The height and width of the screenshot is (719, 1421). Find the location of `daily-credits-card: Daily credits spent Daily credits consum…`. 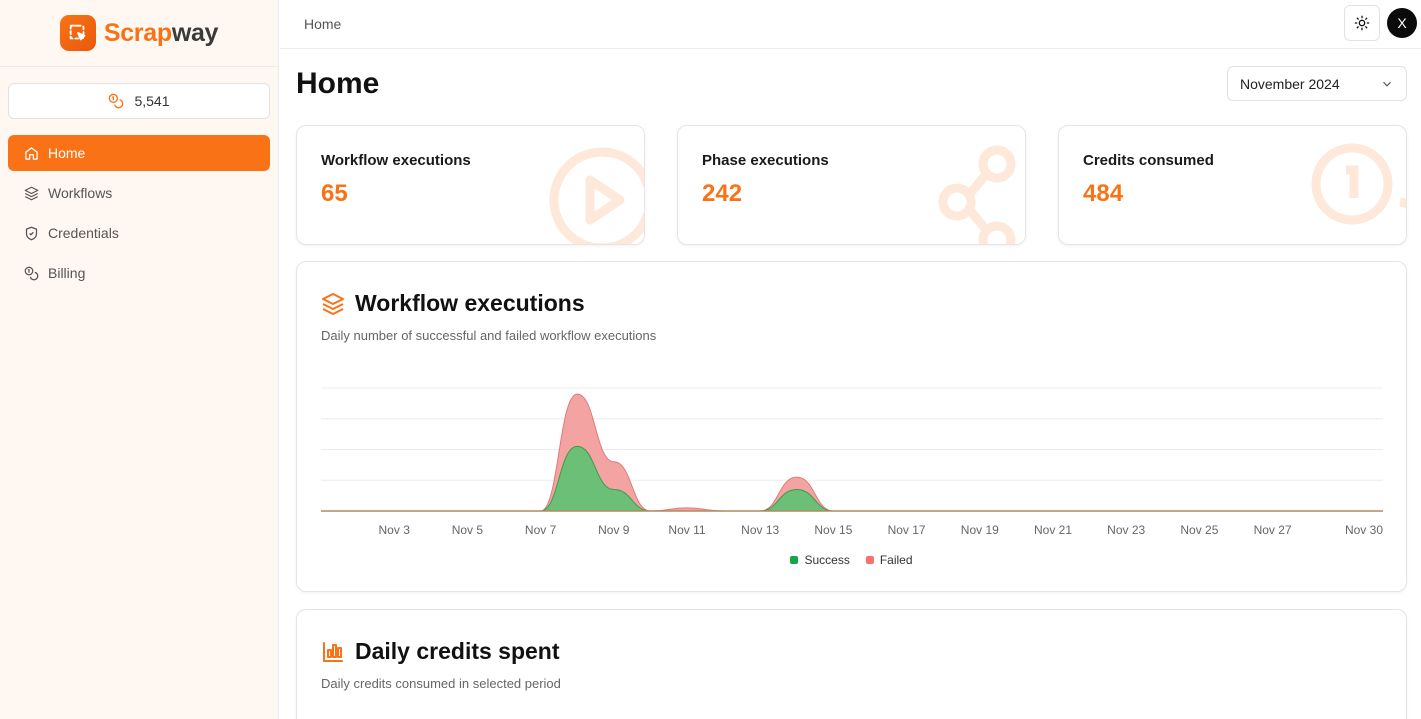

daily-credits-card: Daily credits spent Daily credits consum… is located at coordinates (851, 664).